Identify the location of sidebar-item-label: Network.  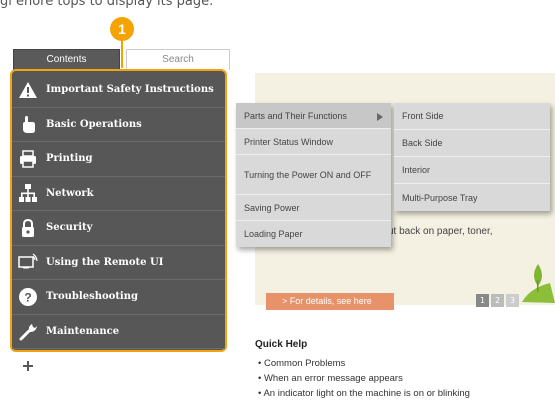
(70, 193).